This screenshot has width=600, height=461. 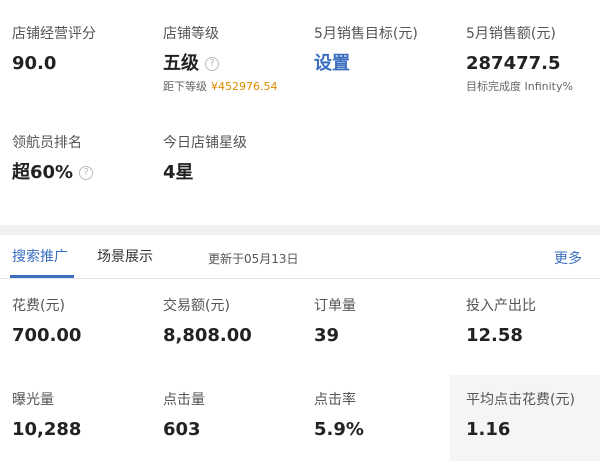 I want to click on clicks-metric: 点击量 603, so click(x=184, y=416).